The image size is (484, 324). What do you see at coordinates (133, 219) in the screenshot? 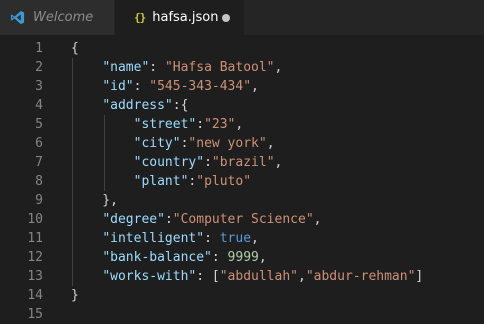
I see `code-token: "degree"` at bounding box center [133, 219].